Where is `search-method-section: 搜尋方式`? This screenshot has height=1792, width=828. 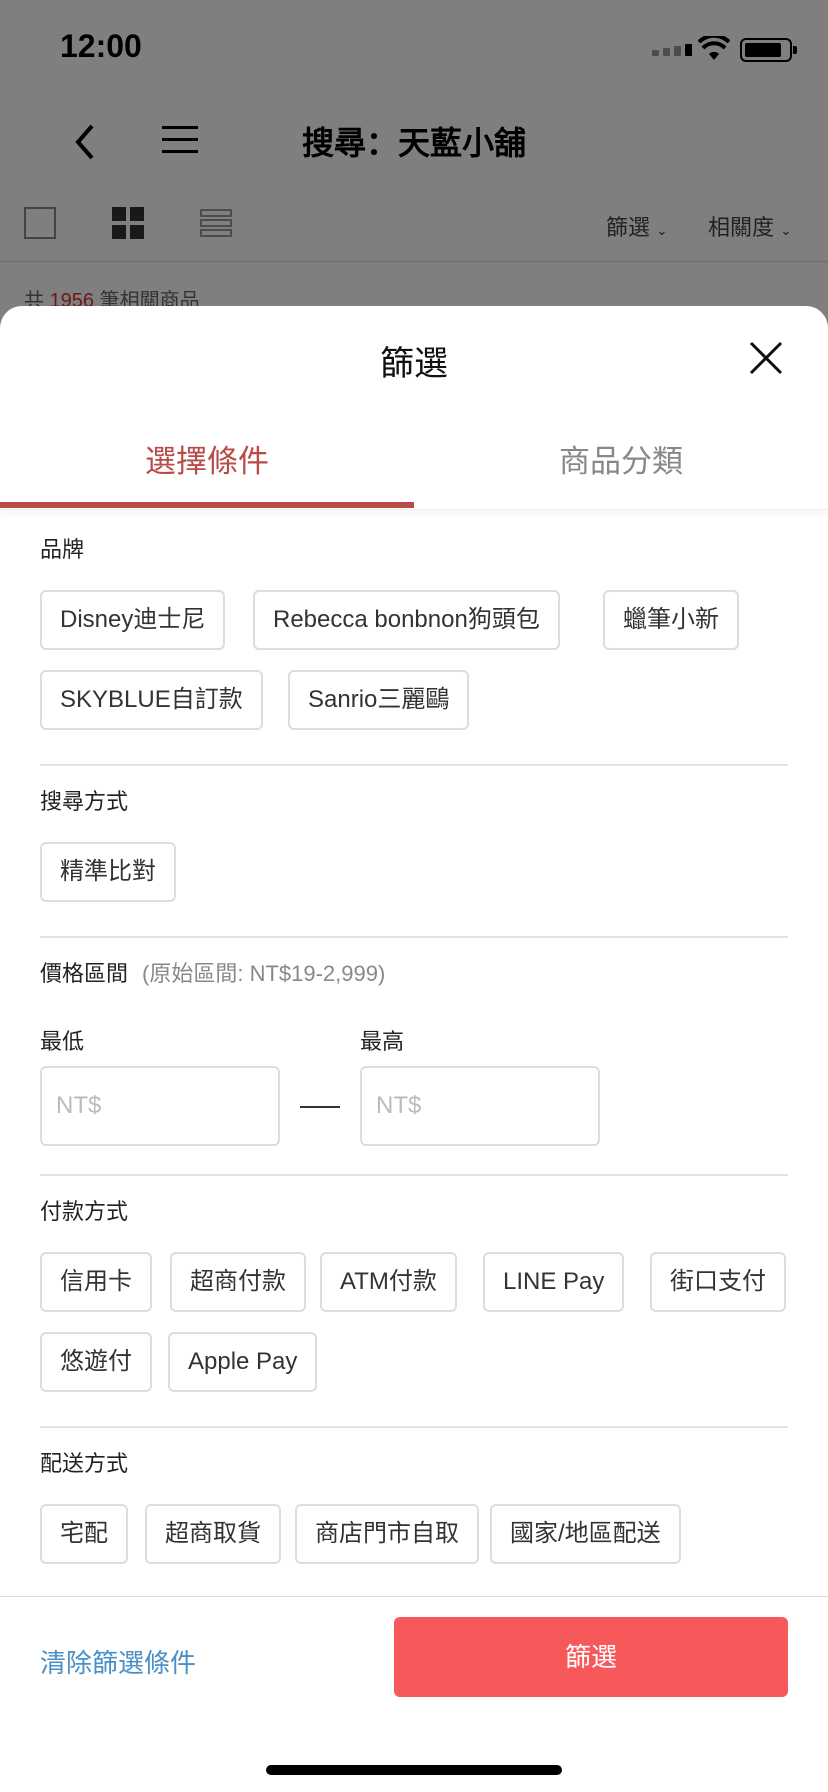 search-method-section: 搜尋方式 is located at coordinates (414, 800).